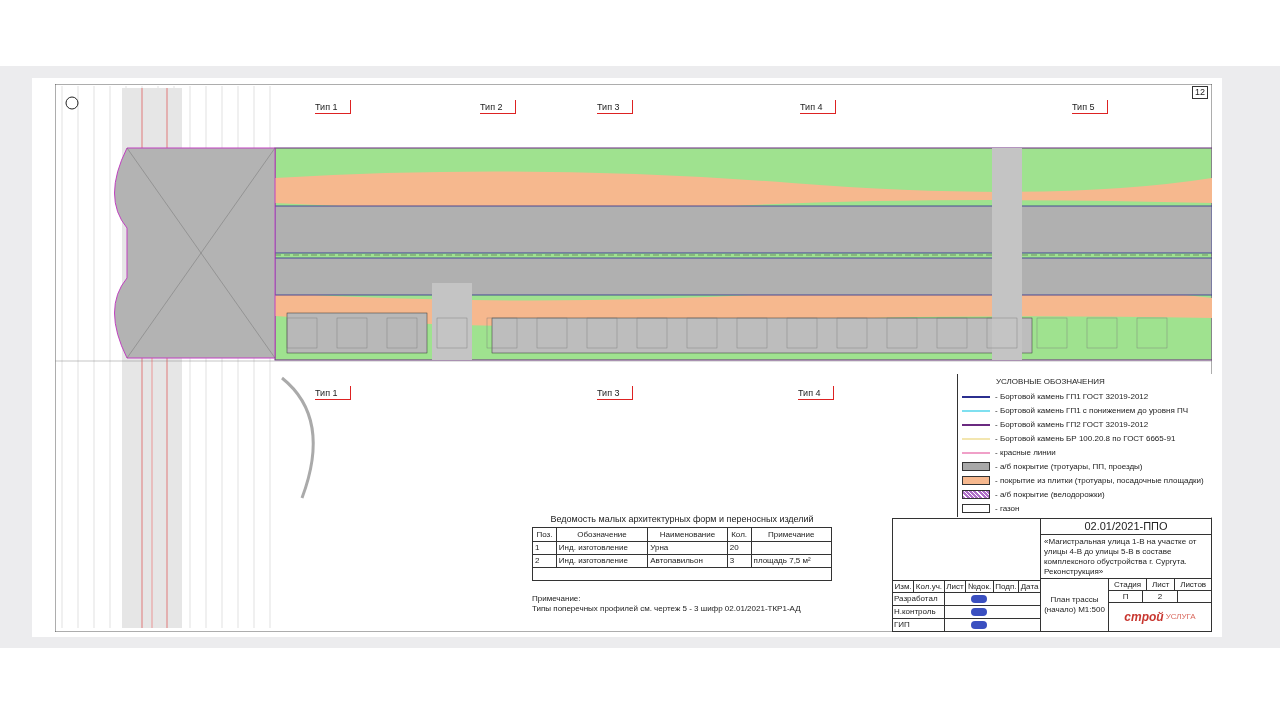  I want to click on table-header-cell: Кол., so click(739, 535).